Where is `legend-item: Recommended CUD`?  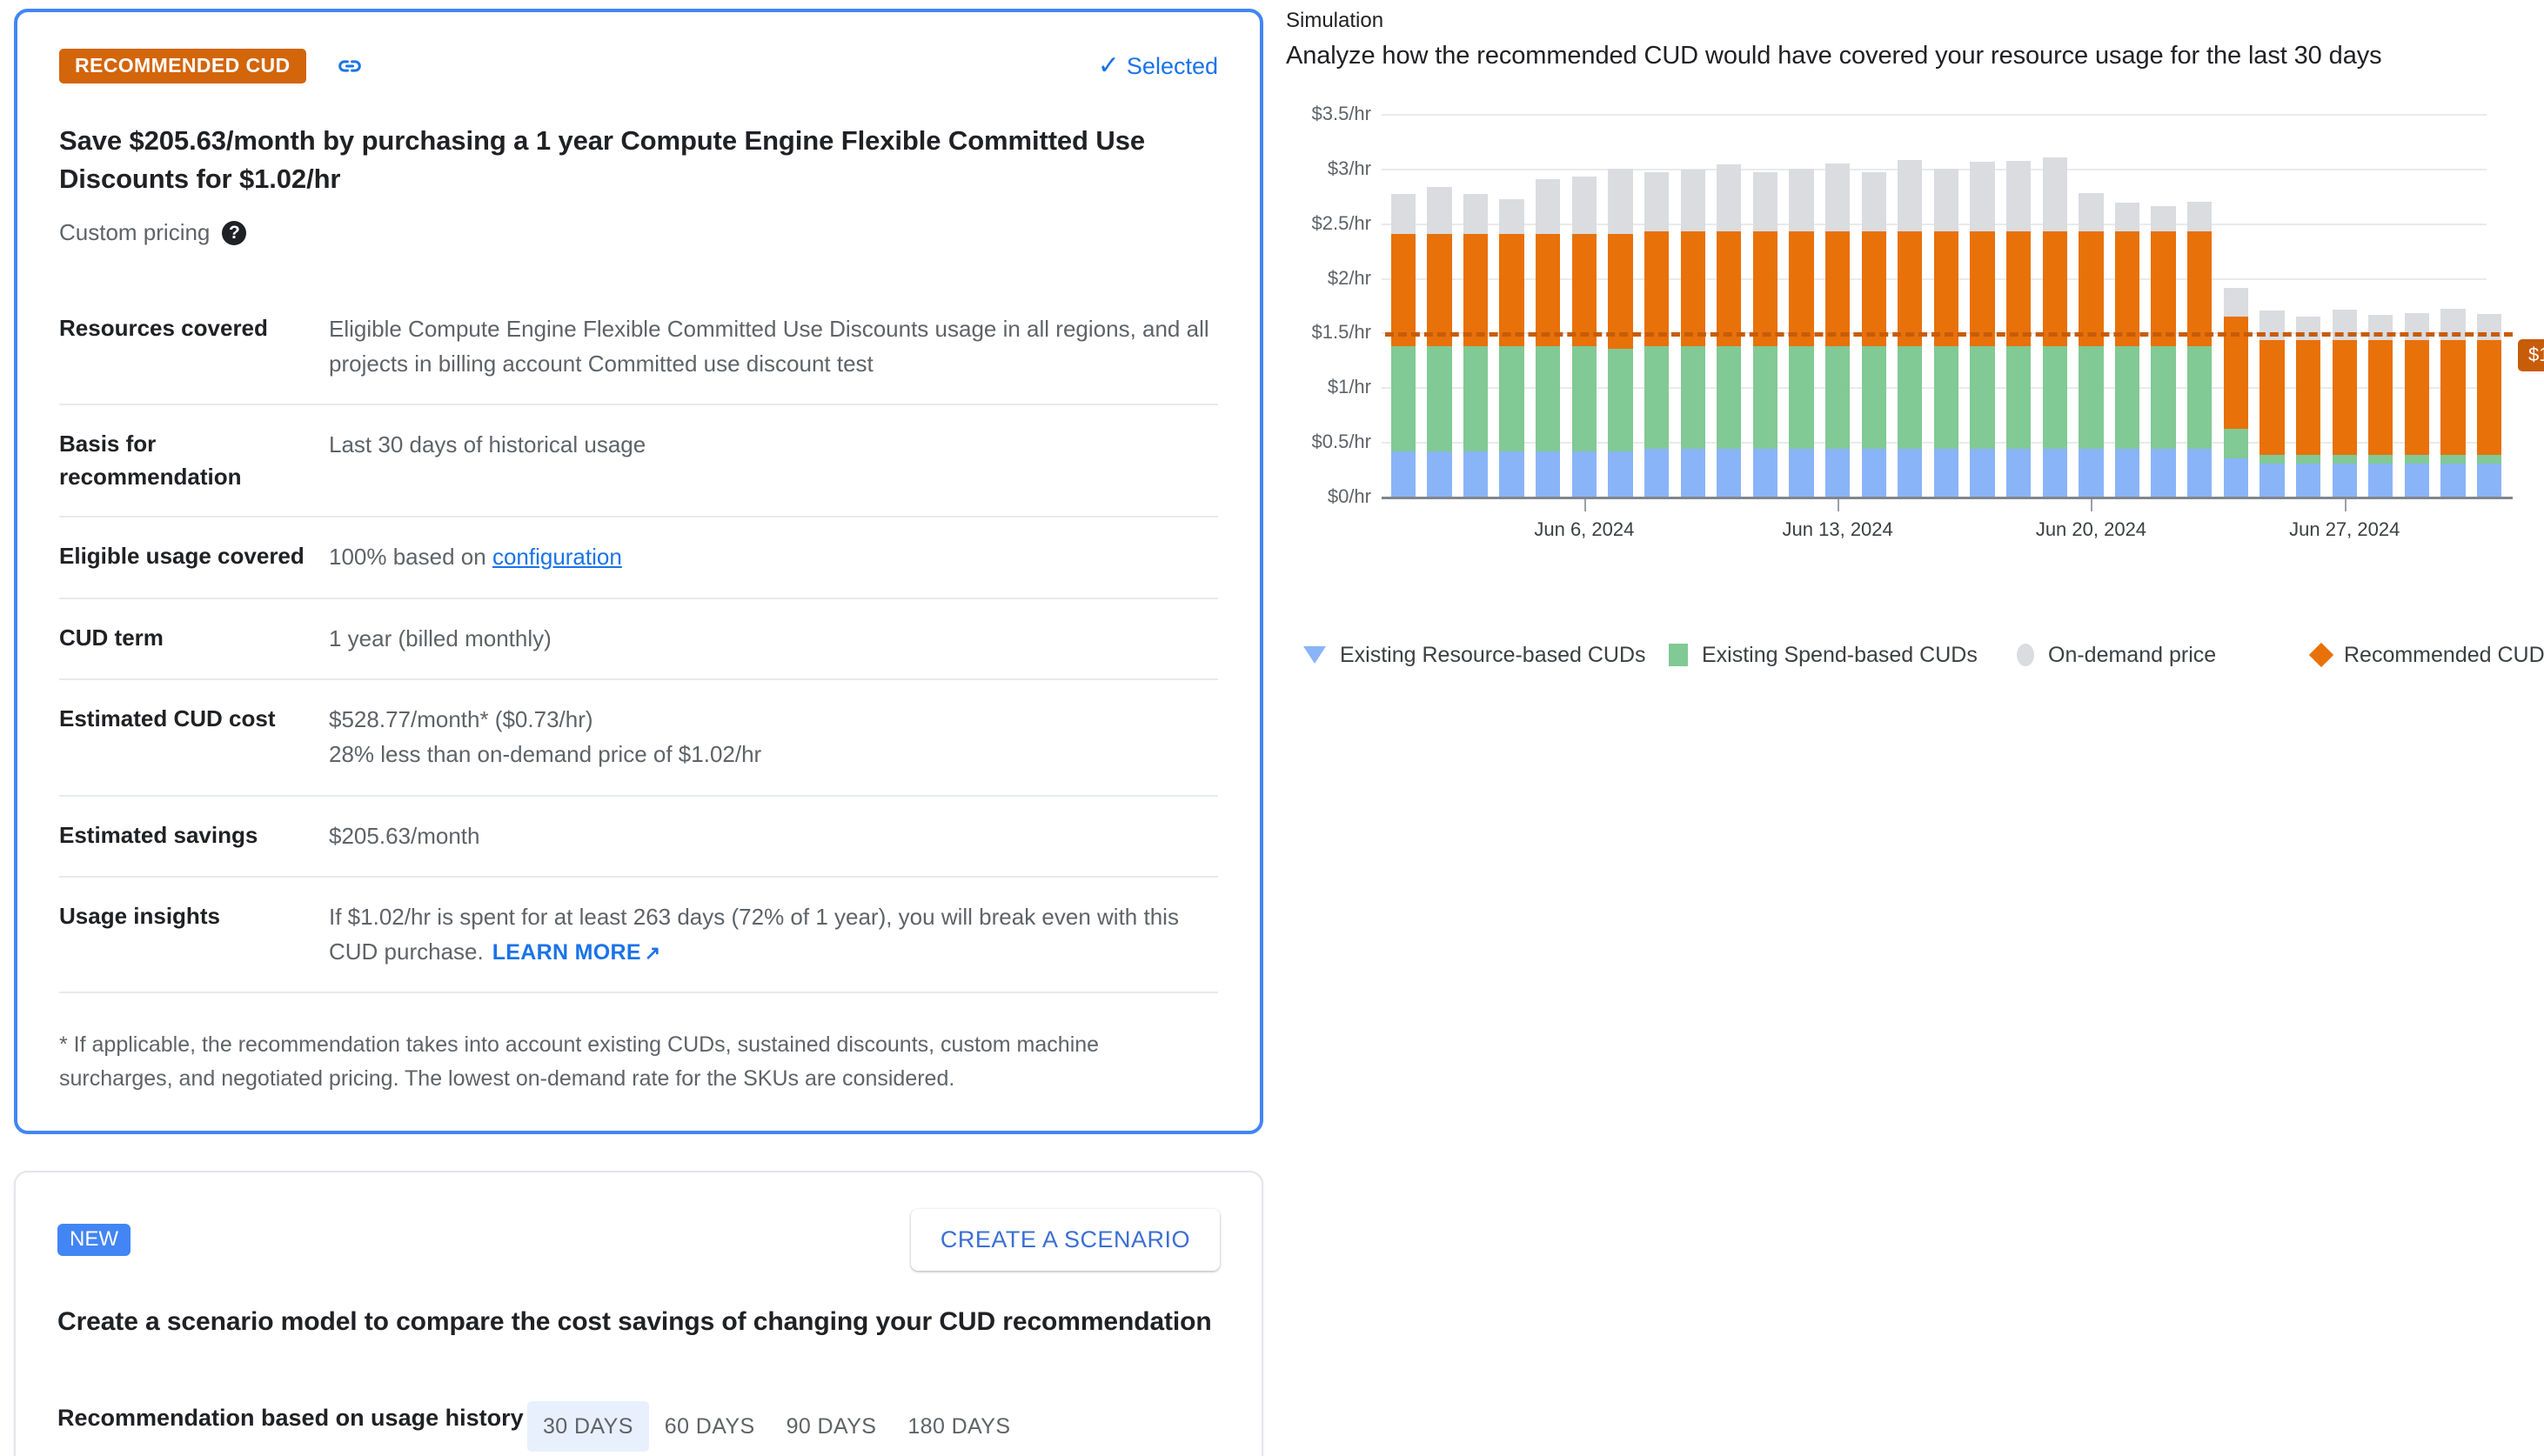
legend-item: Recommended CUD is located at coordinates (2426, 655).